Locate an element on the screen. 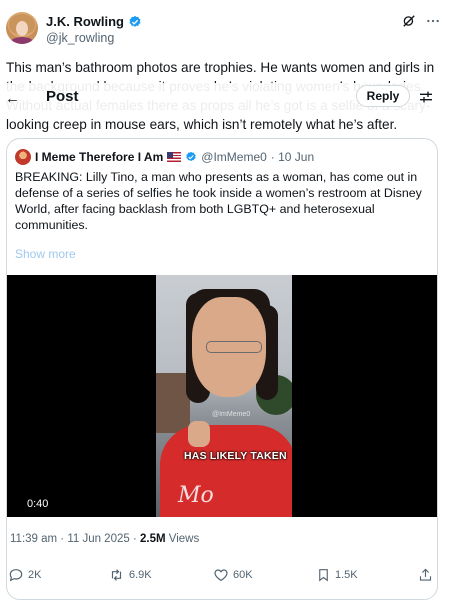 This screenshot has width=450, height=600. share-action is located at coordinates (425, 575).